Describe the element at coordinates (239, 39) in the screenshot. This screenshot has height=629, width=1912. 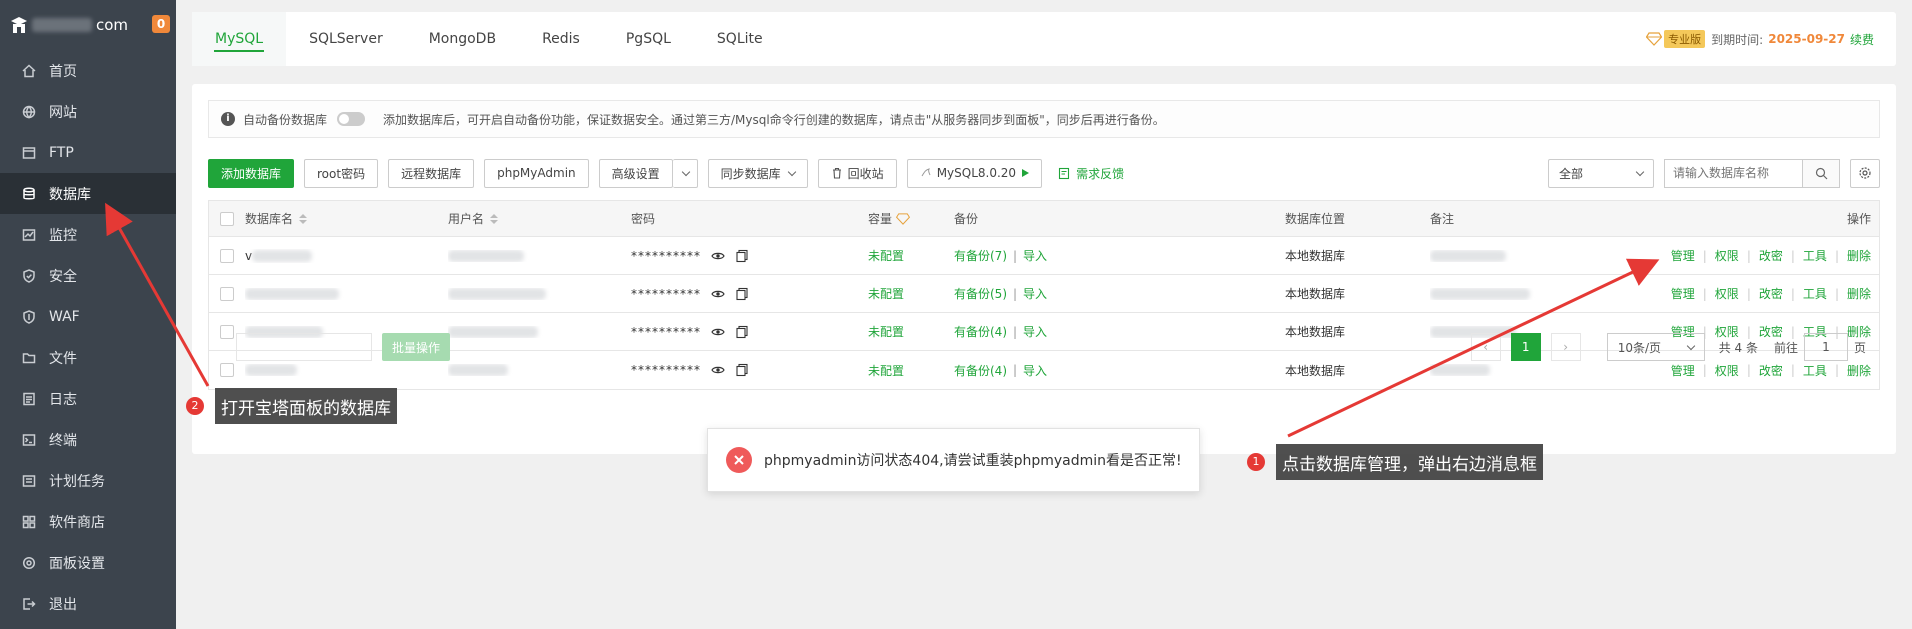
I see `tab-mysql: MySQL` at that location.